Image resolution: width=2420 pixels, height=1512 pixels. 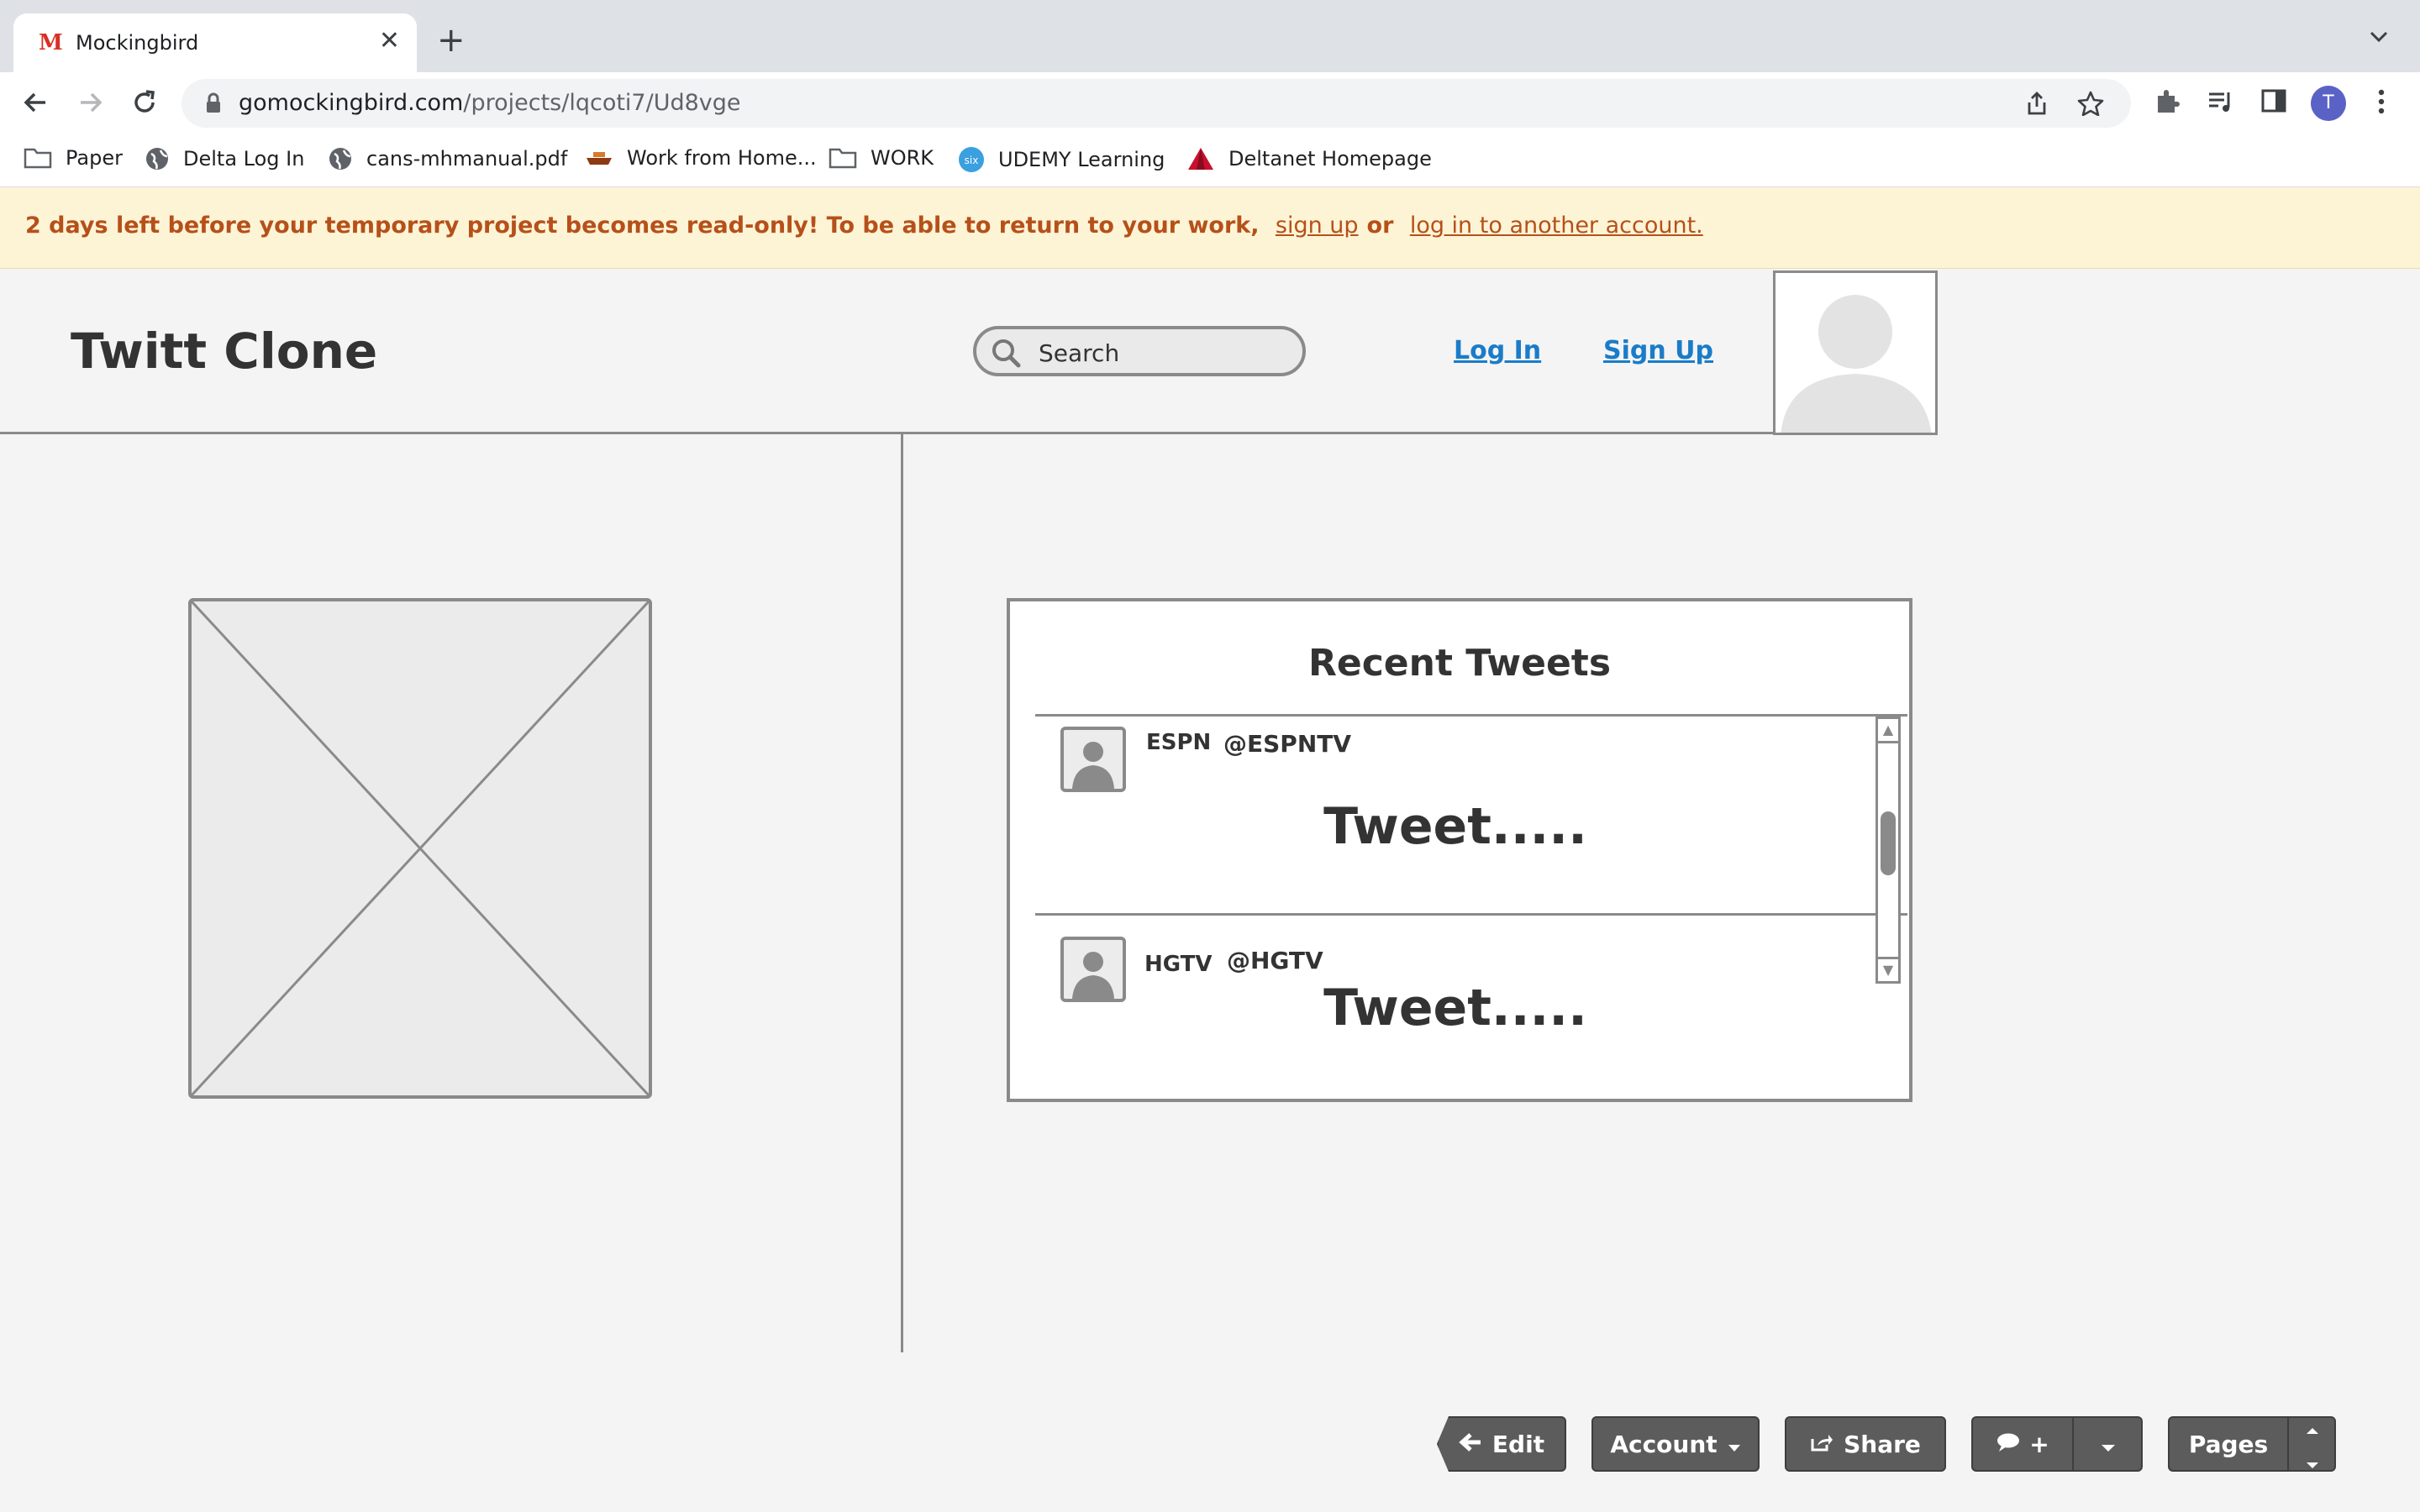 I want to click on gmail-favicon-icon: M, so click(x=51, y=42).